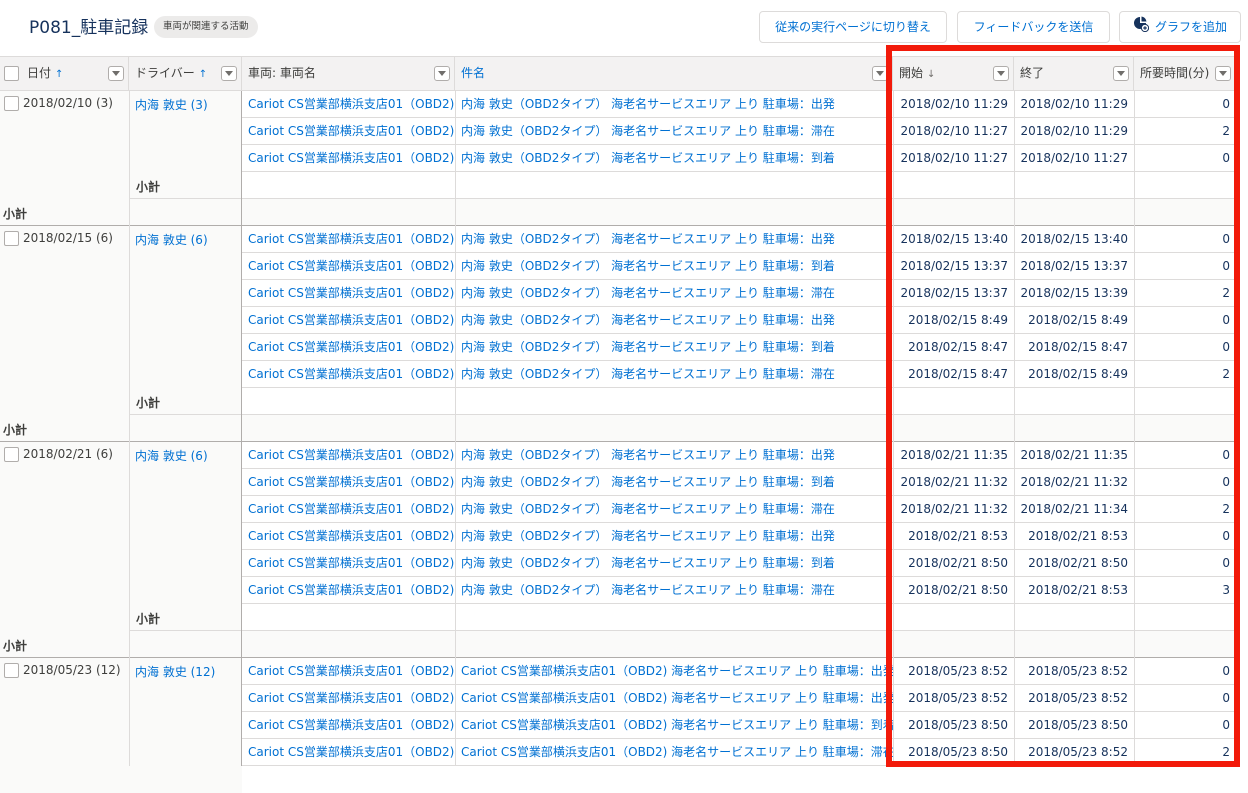 This screenshot has height=793, width=1248. What do you see at coordinates (348, 73) in the screenshot?
I see `column-header-vehicle: 車両: 車両名` at bounding box center [348, 73].